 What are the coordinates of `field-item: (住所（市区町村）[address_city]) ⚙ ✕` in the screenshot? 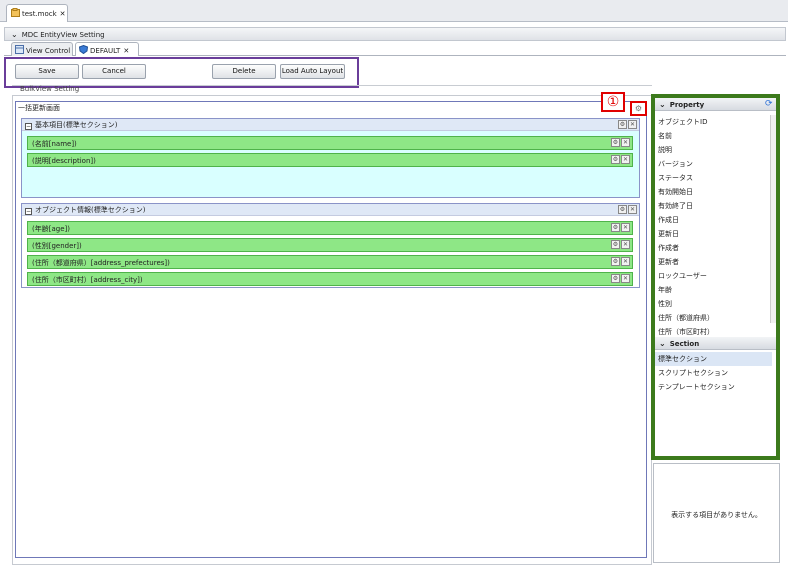 It's located at (330, 279).